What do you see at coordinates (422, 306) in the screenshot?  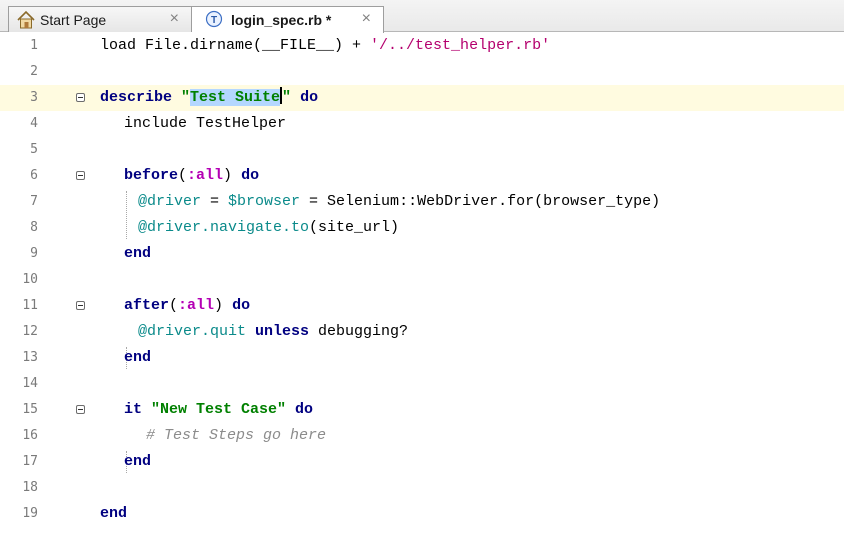 I see `code-line: 11 after(:all) do` at bounding box center [422, 306].